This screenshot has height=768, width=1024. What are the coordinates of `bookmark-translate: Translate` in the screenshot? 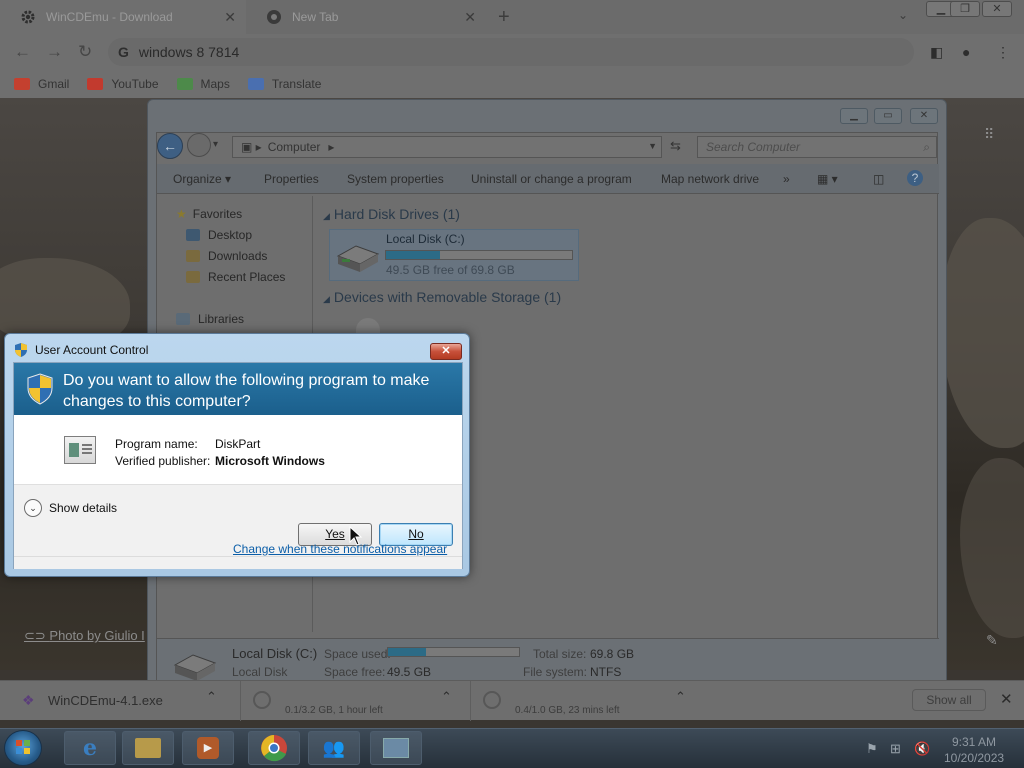 It's located at (284, 84).